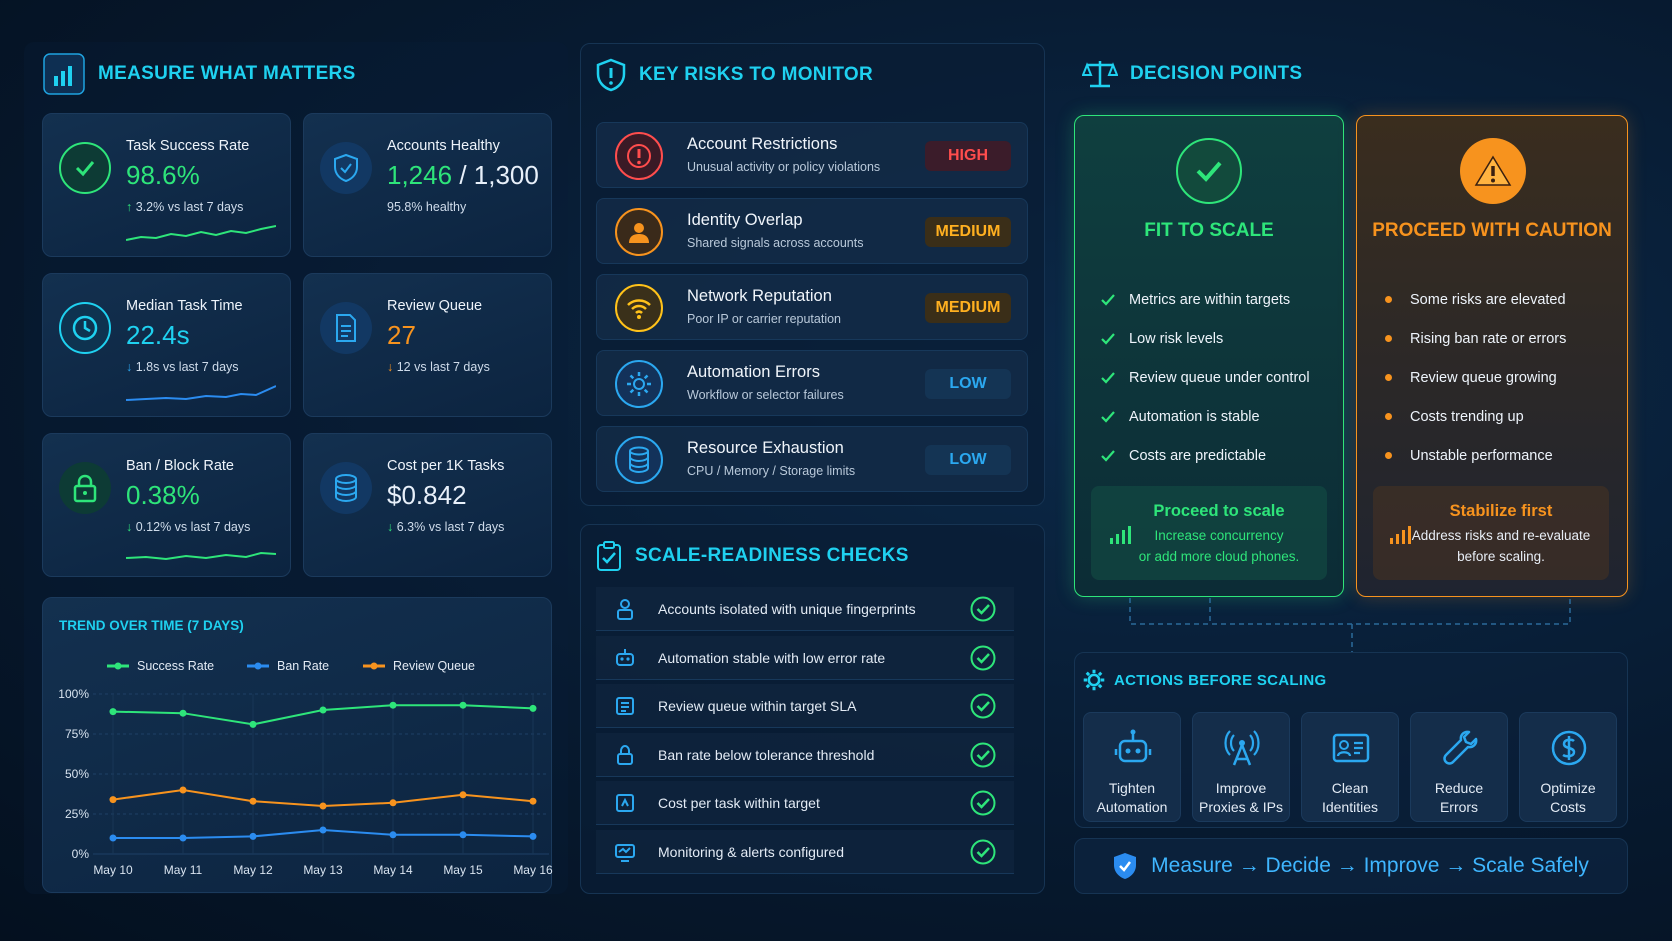  What do you see at coordinates (1241, 767) in the screenshot?
I see `action-improve-button: Improve Proxies & IPs` at bounding box center [1241, 767].